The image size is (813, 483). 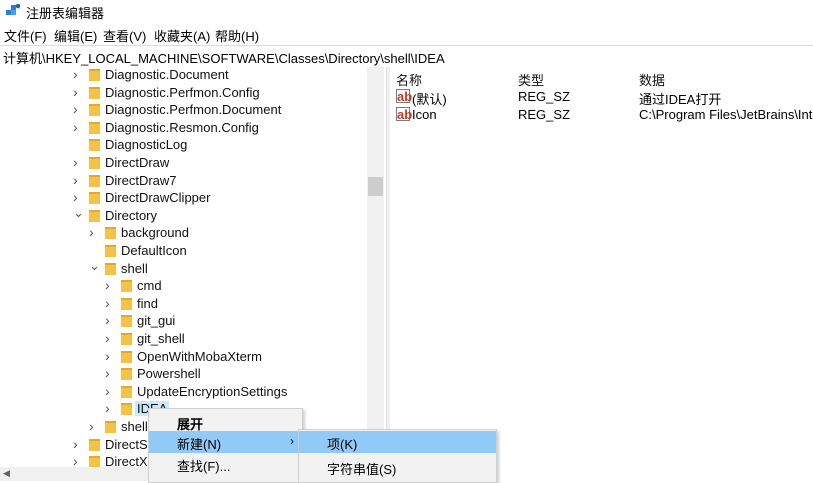 I want to click on tree-item-label: Diagnostic.Resmon.Config, so click(x=182, y=127).